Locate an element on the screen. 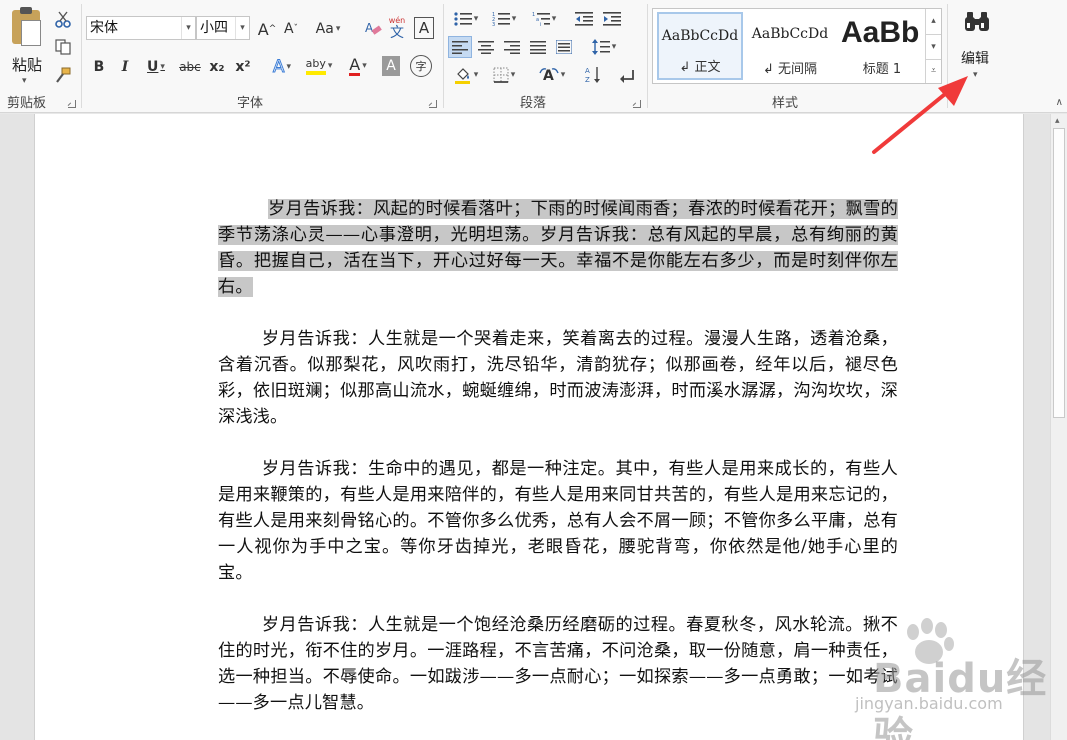 The width and height of the screenshot is (1067, 740). clipboard-group: 粘贴 ▾ 剪贴板 is located at coordinates (40, 56).